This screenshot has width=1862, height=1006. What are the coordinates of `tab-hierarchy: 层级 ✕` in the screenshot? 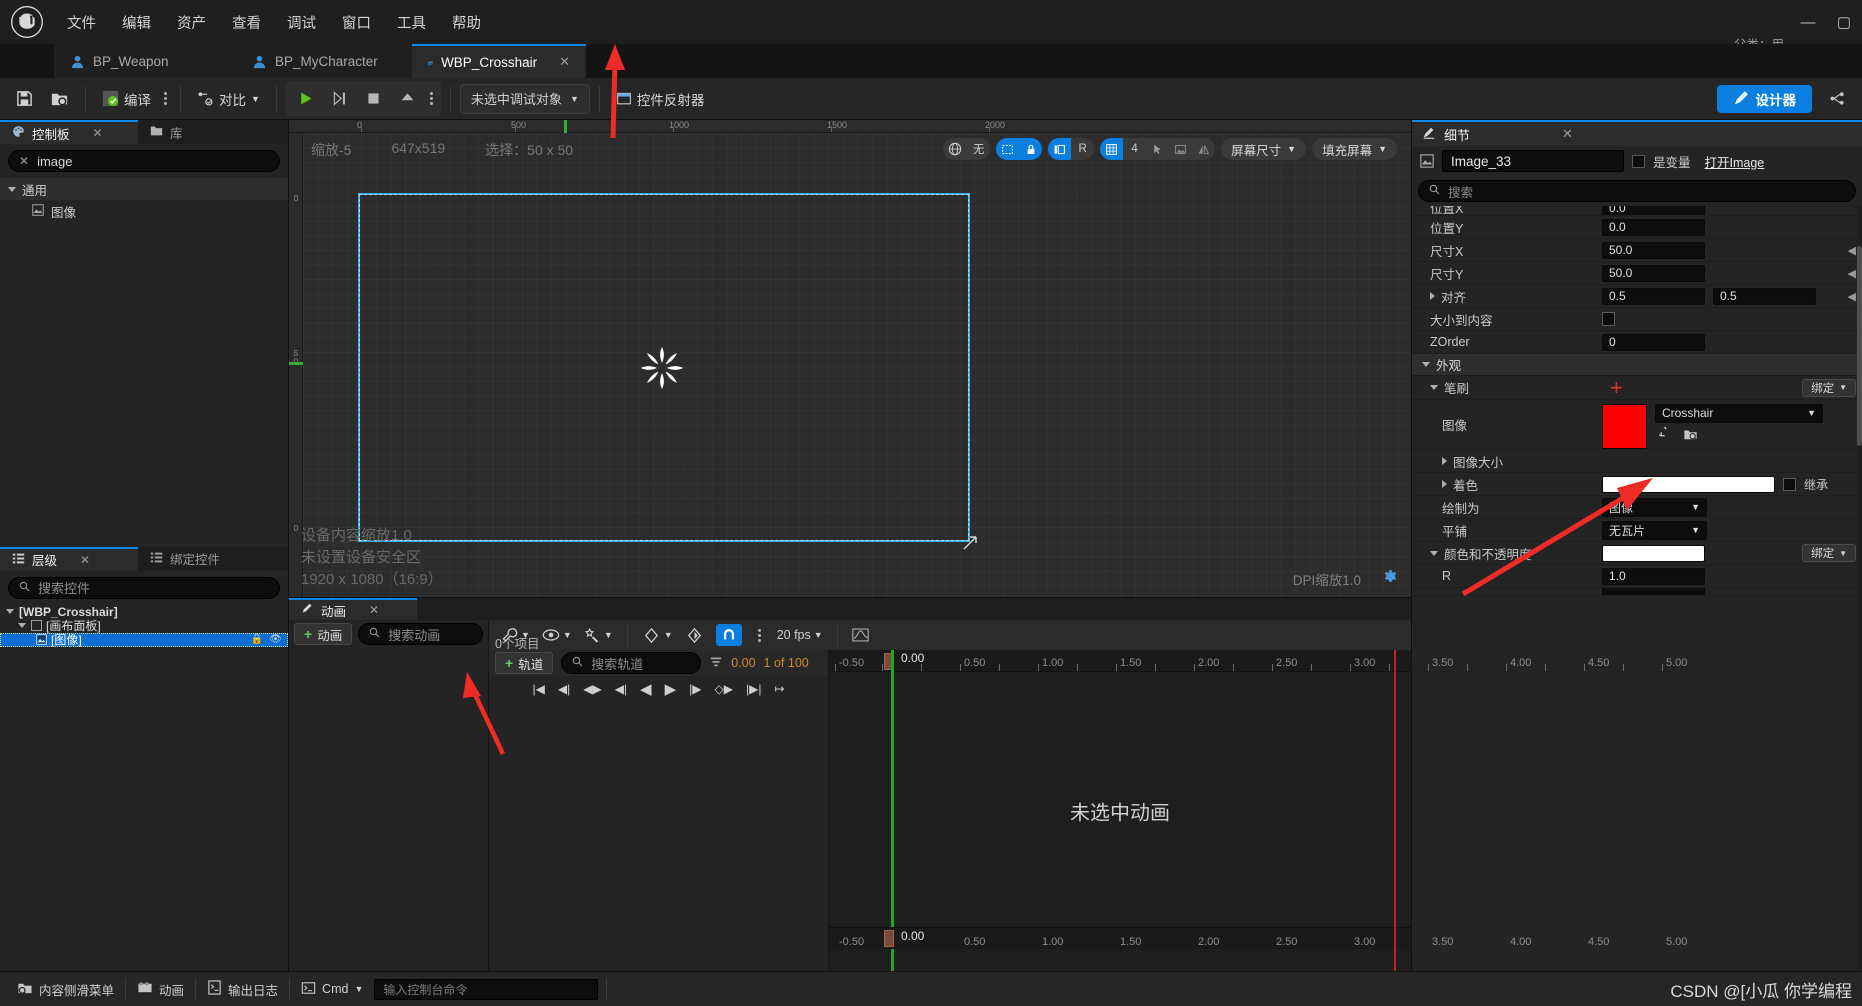 It's located at (69, 558).